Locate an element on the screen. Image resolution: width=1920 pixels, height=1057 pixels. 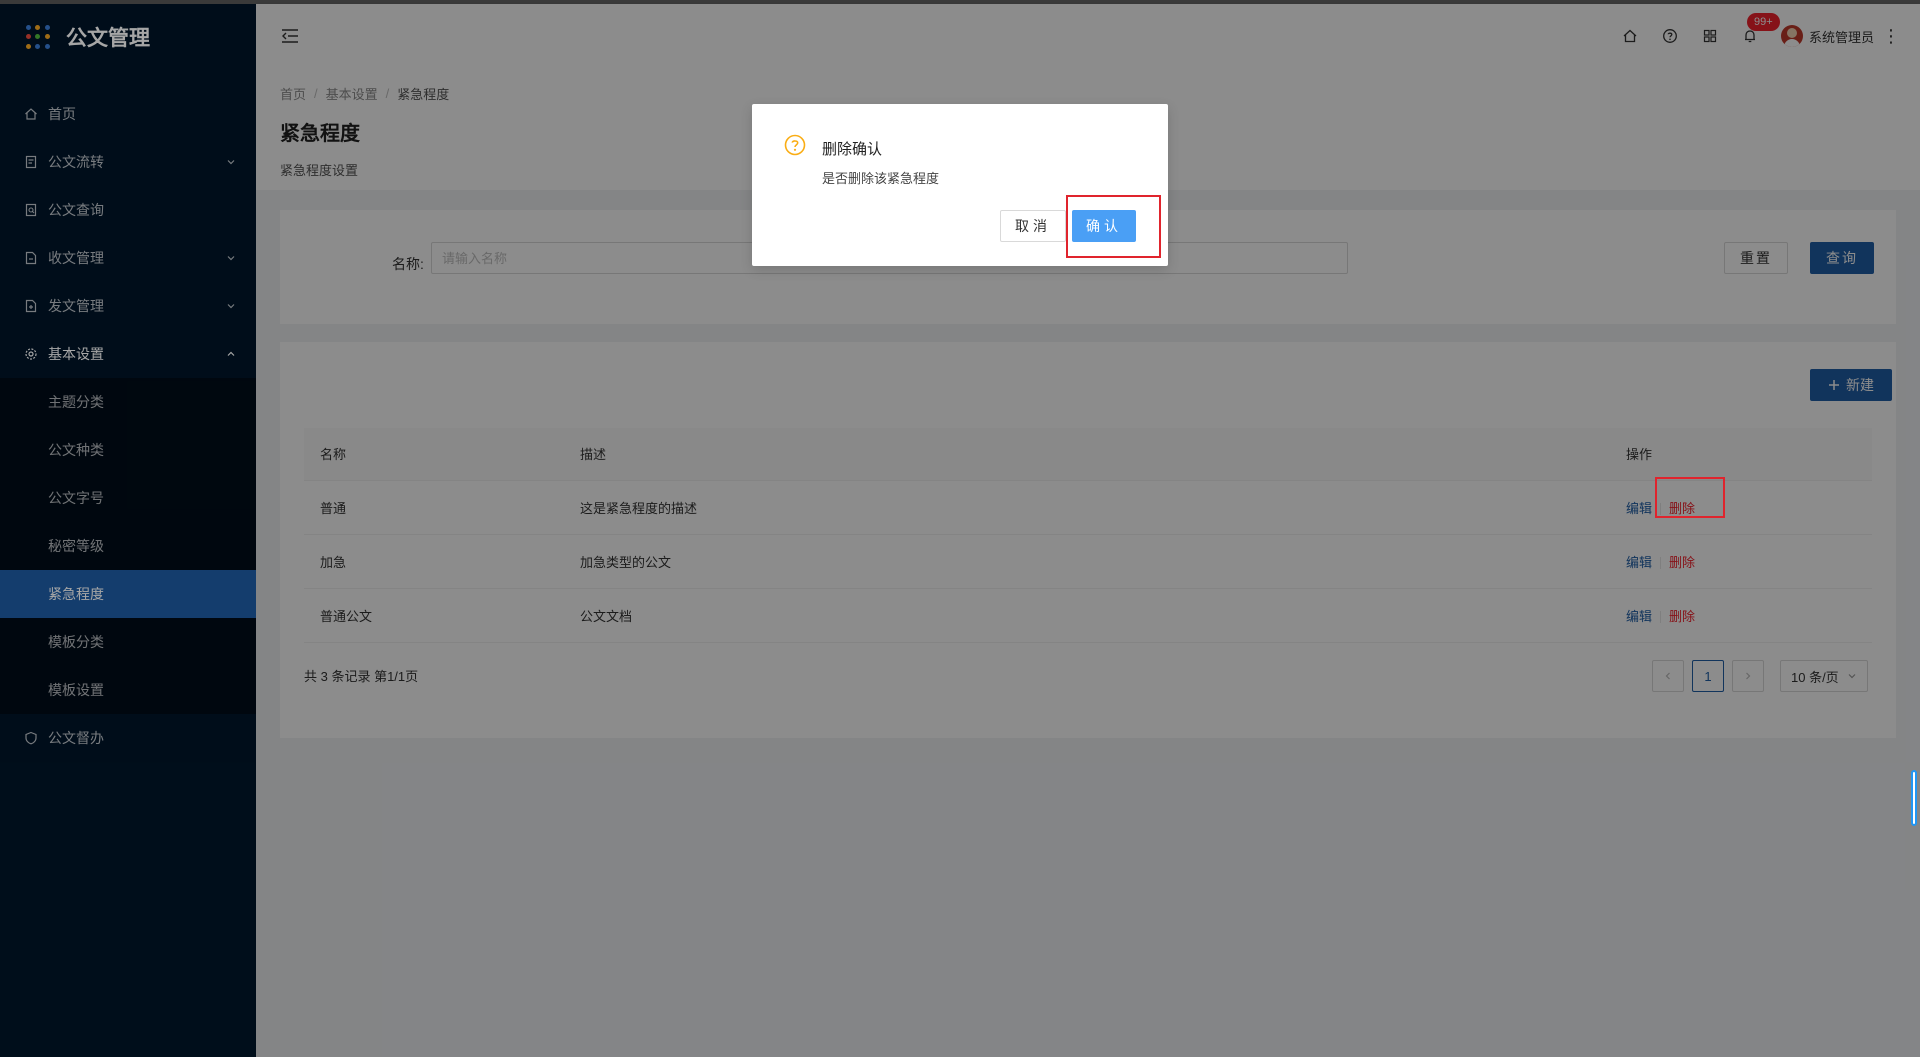
question-circle-icon is located at coordinates (795, 145).